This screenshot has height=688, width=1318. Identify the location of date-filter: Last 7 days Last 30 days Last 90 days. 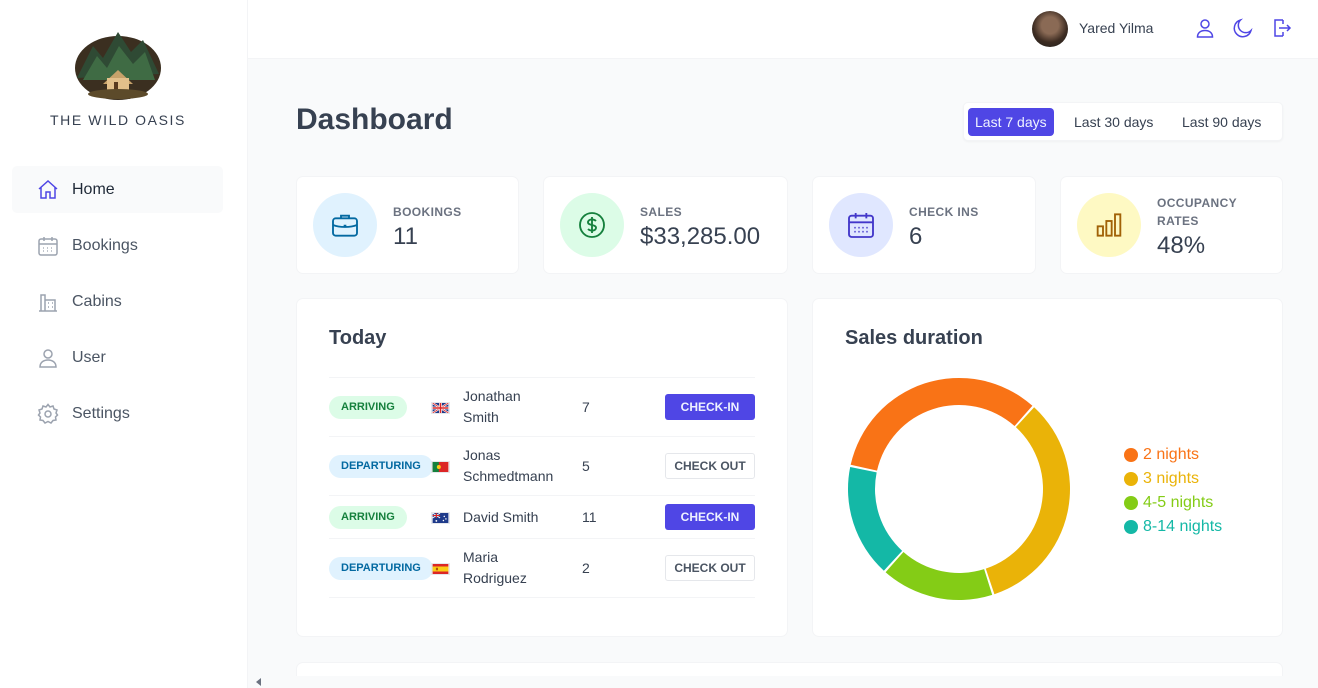
(1123, 121).